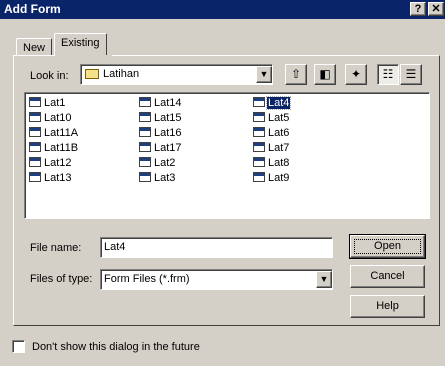 The height and width of the screenshot is (366, 445). I want to click on list-item: Lat7, so click(271, 149).